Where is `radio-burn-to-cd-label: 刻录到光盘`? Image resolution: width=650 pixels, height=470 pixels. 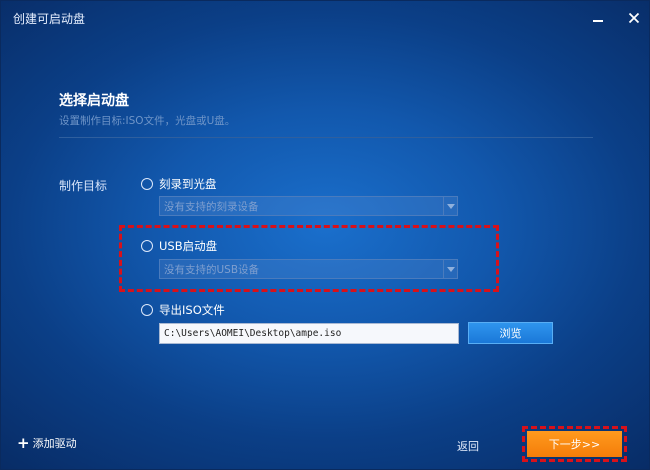 radio-burn-to-cd-label: 刻录到光盘 is located at coordinates (188, 184).